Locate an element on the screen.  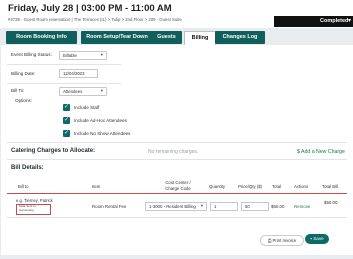
include-adhoc-label: Include Ad-Hoc Attendees is located at coordinates (100, 120).